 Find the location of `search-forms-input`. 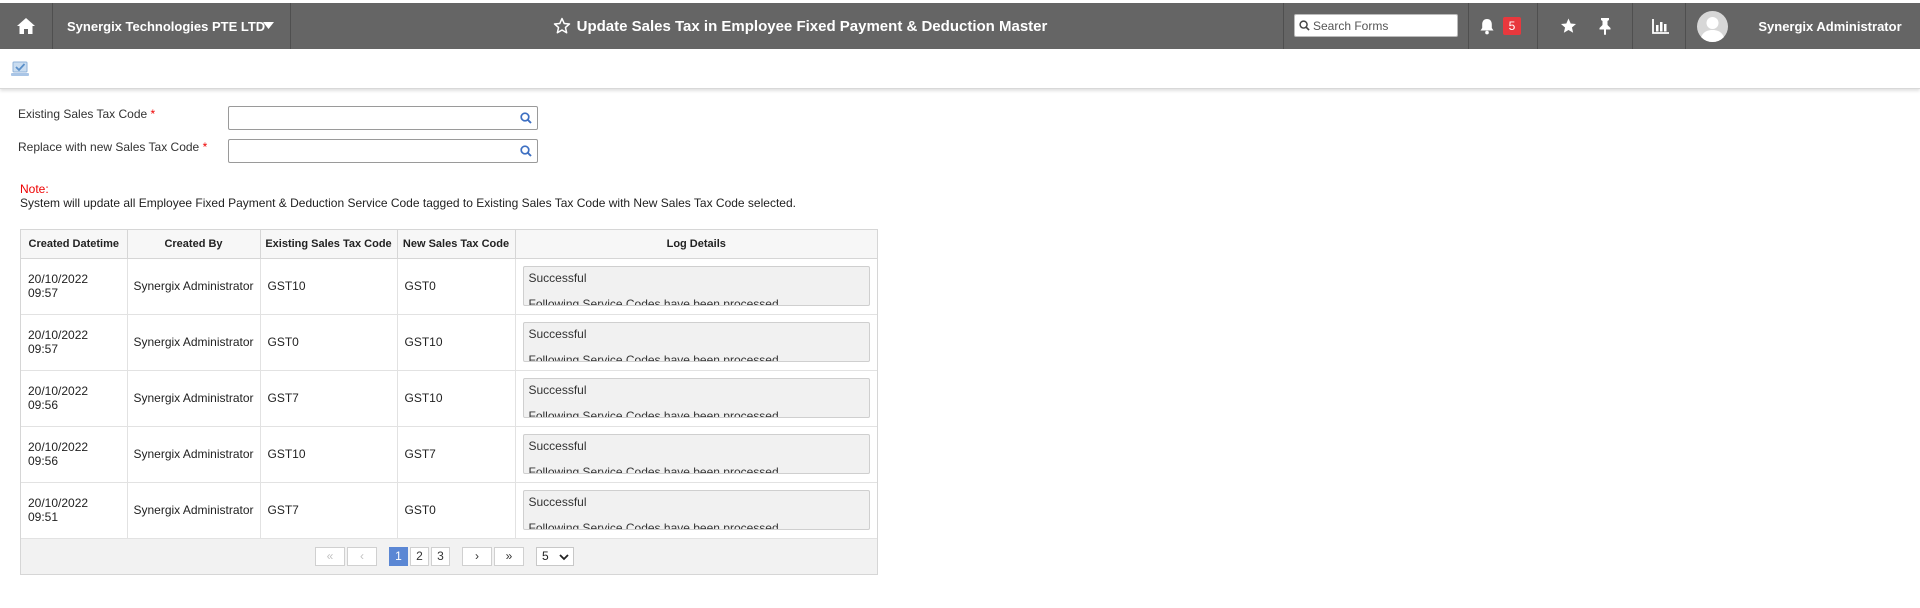

search-forms-input is located at coordinates (1383, 25).